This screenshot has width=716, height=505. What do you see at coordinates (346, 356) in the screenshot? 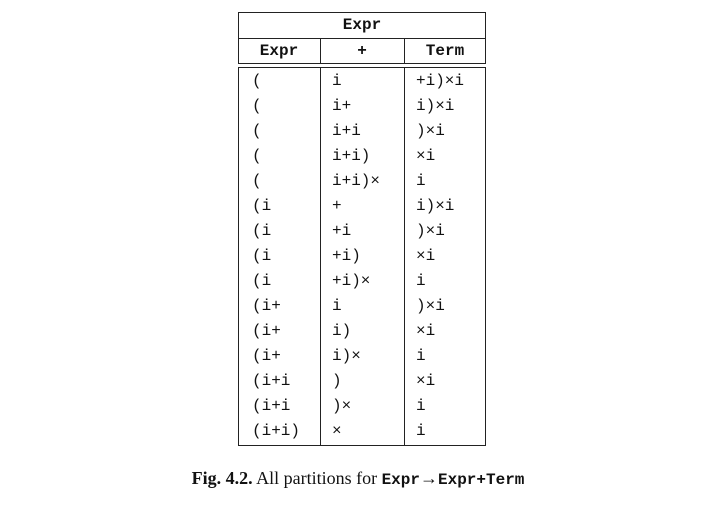
I see `cell-plus: i)×` at bounding box center [346, 356].